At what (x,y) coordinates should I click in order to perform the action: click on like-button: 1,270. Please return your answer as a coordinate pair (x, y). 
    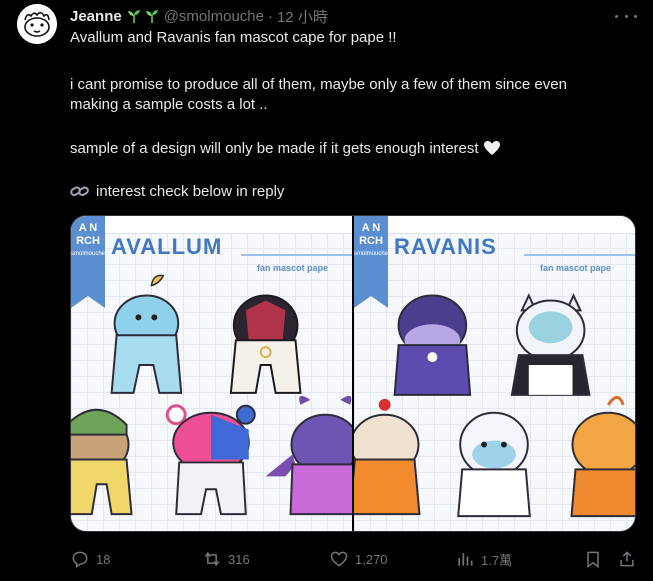
    Looking at the image, I should click on (358, 559).